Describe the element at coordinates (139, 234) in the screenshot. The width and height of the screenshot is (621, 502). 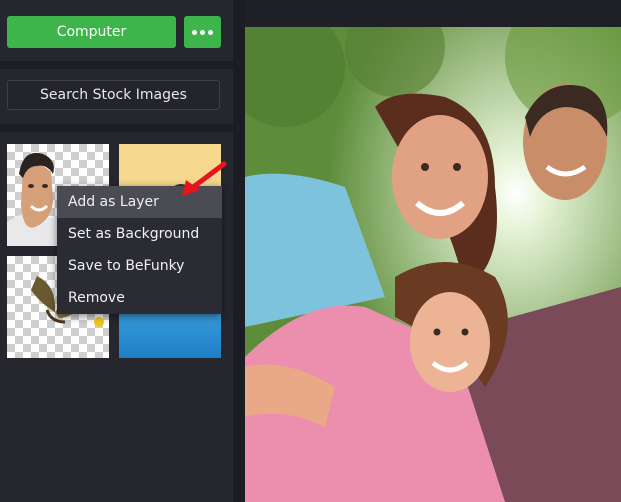
I see `menu-item-set-as-background: Set as Background` at that location.